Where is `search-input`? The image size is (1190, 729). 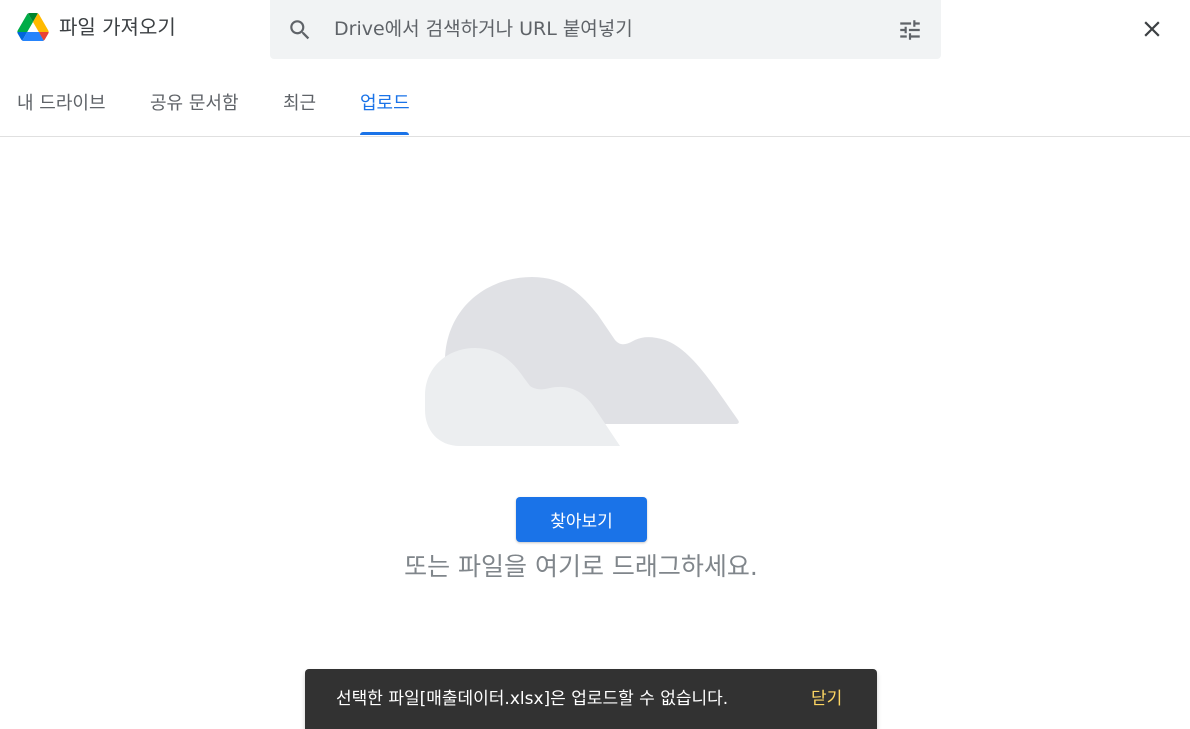
search-input is located at coordinates (604, 29).